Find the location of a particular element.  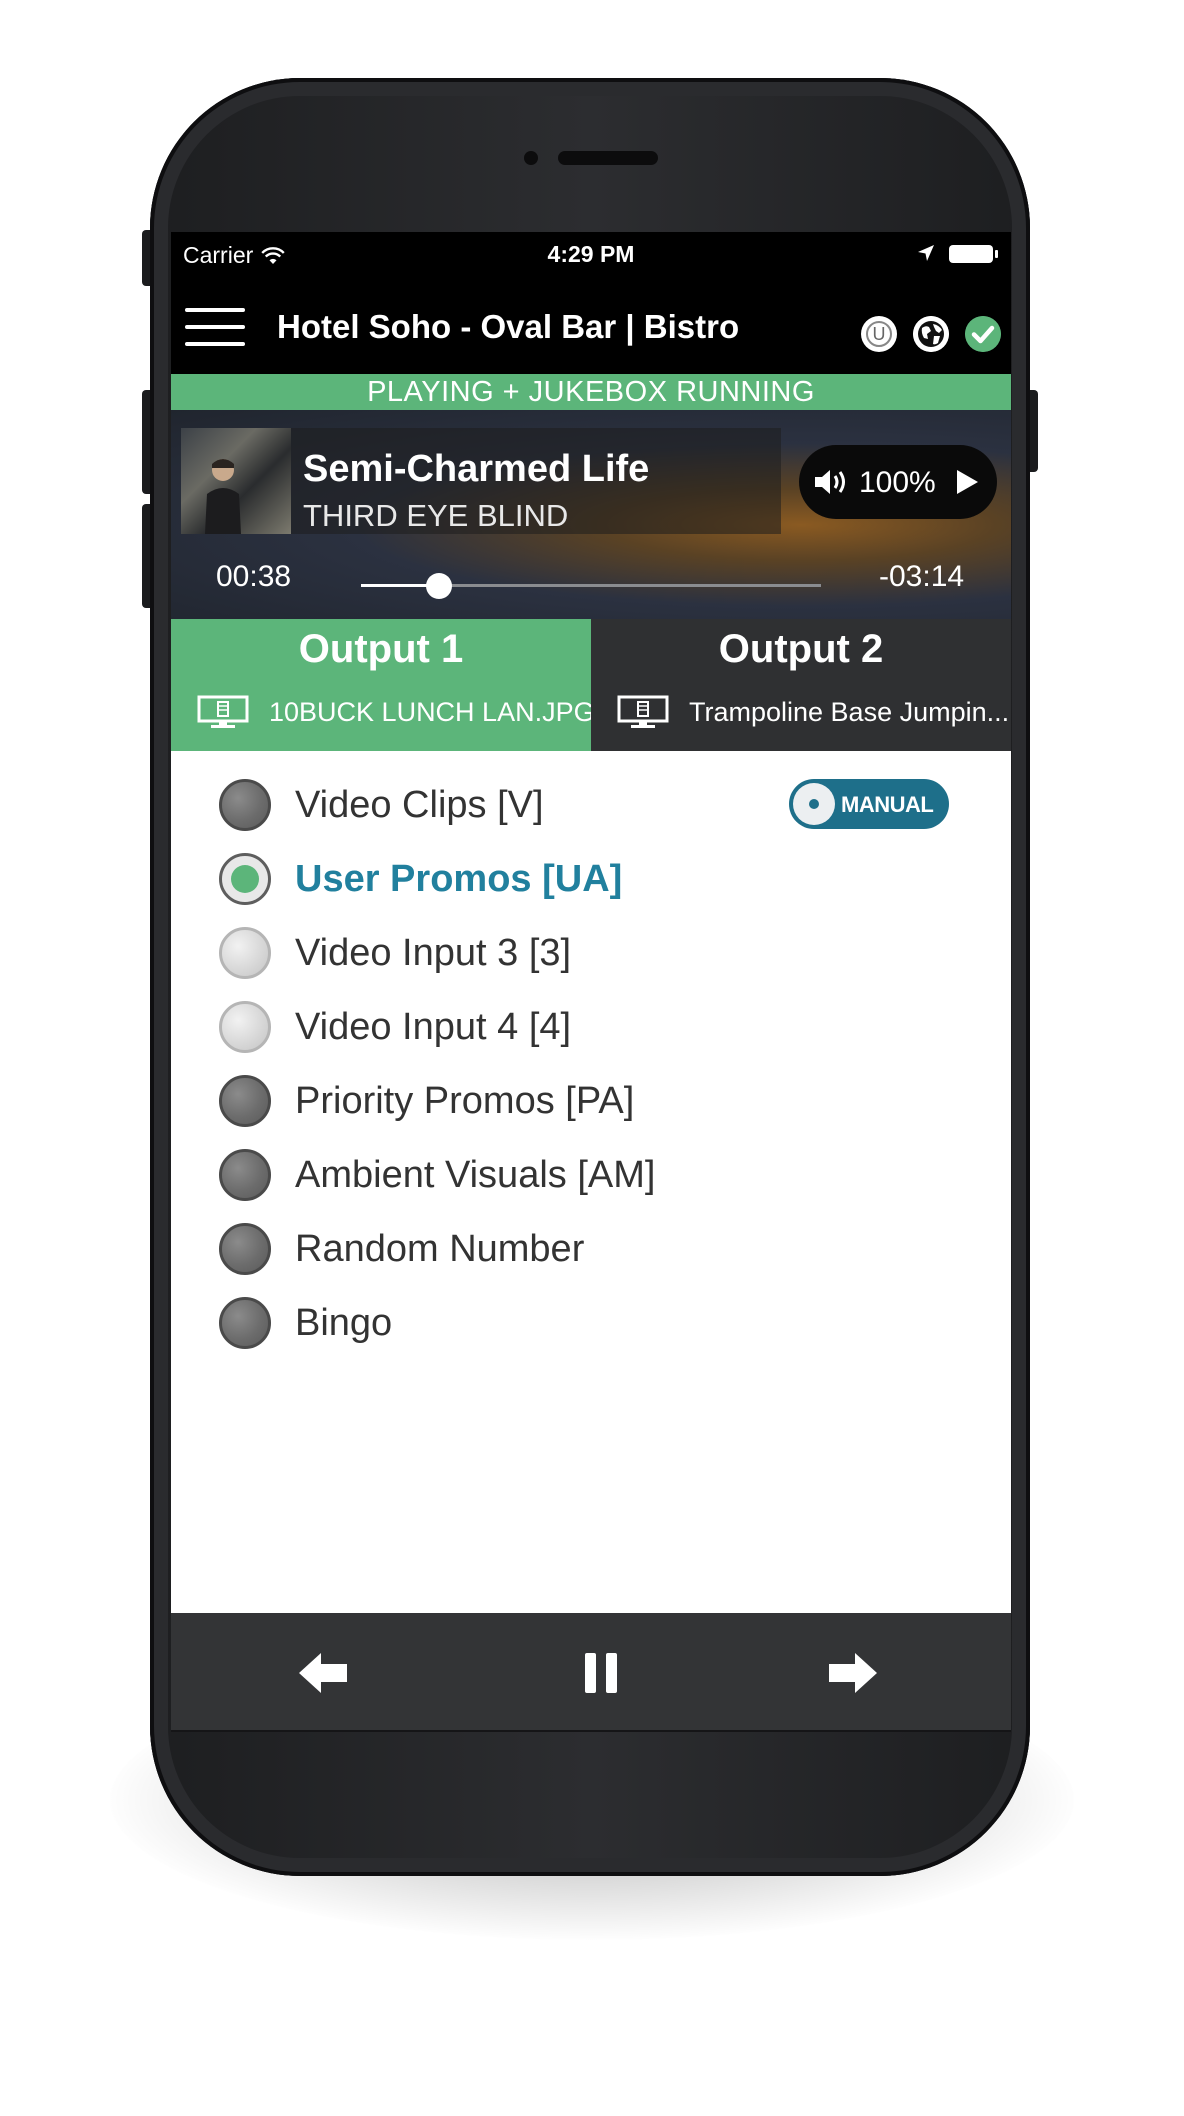

source-option-video-input-4: Video Input 4 [4] is located at coordinates (395, 1027).